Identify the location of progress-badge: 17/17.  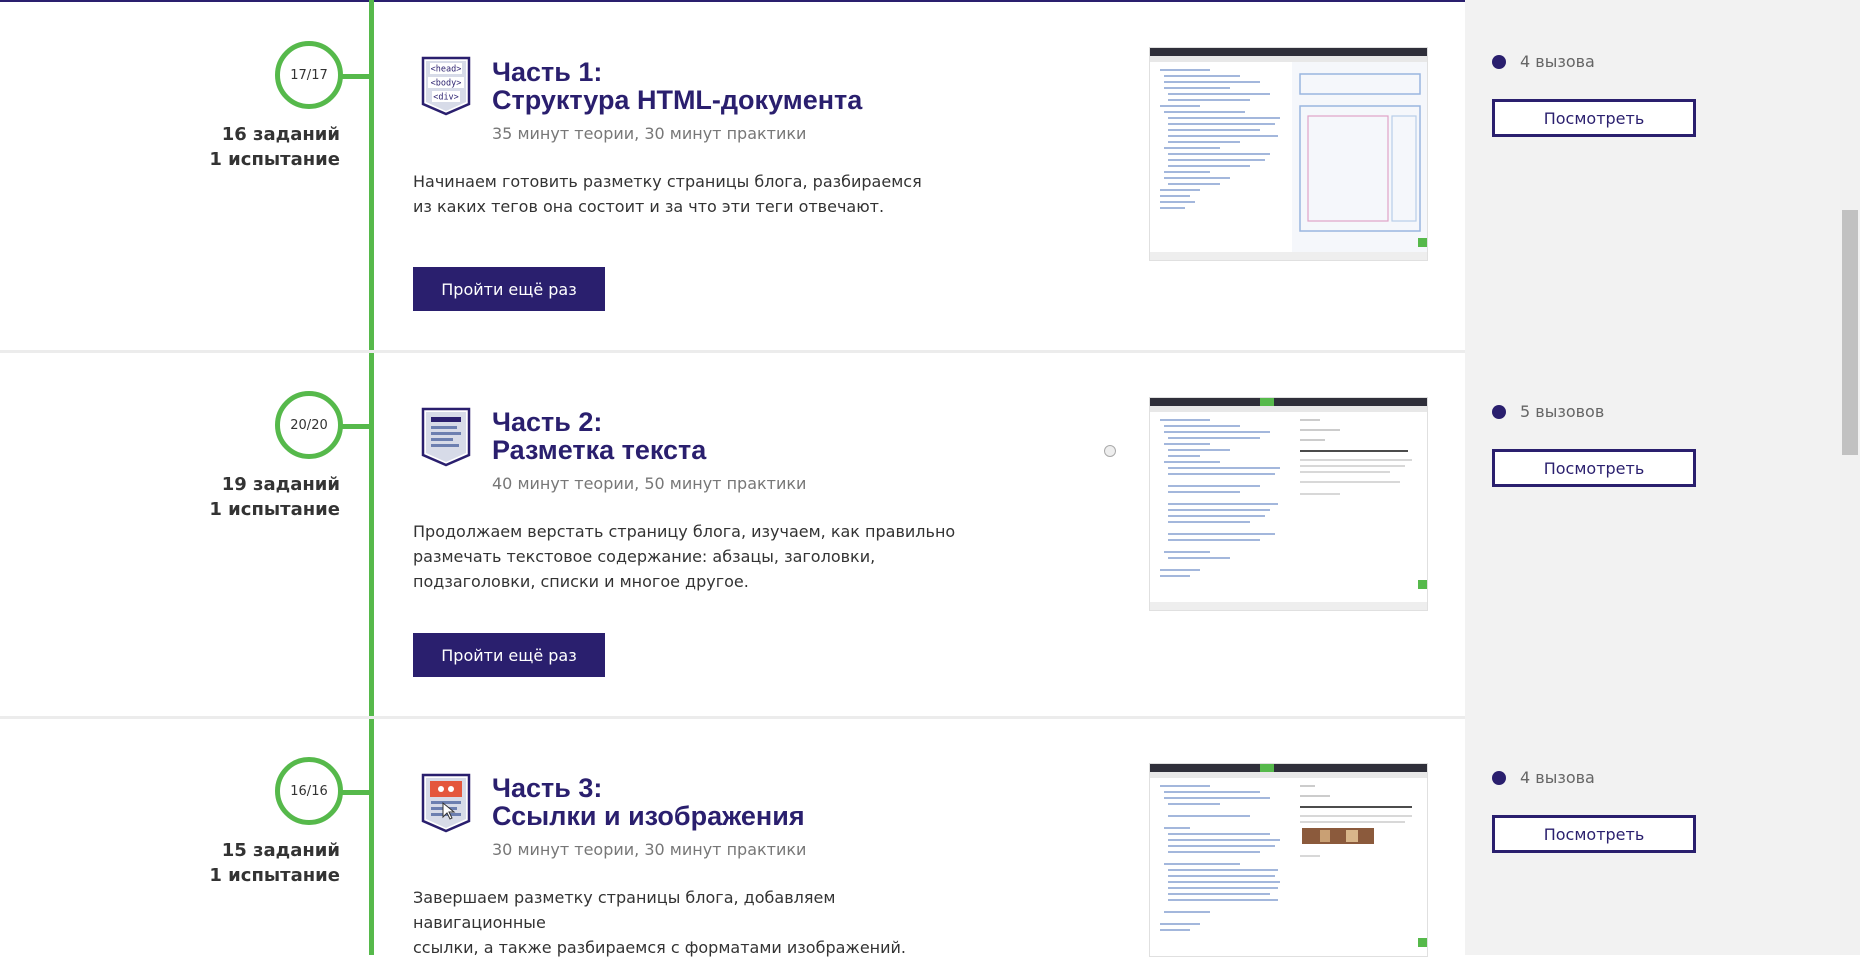
(309, 75).